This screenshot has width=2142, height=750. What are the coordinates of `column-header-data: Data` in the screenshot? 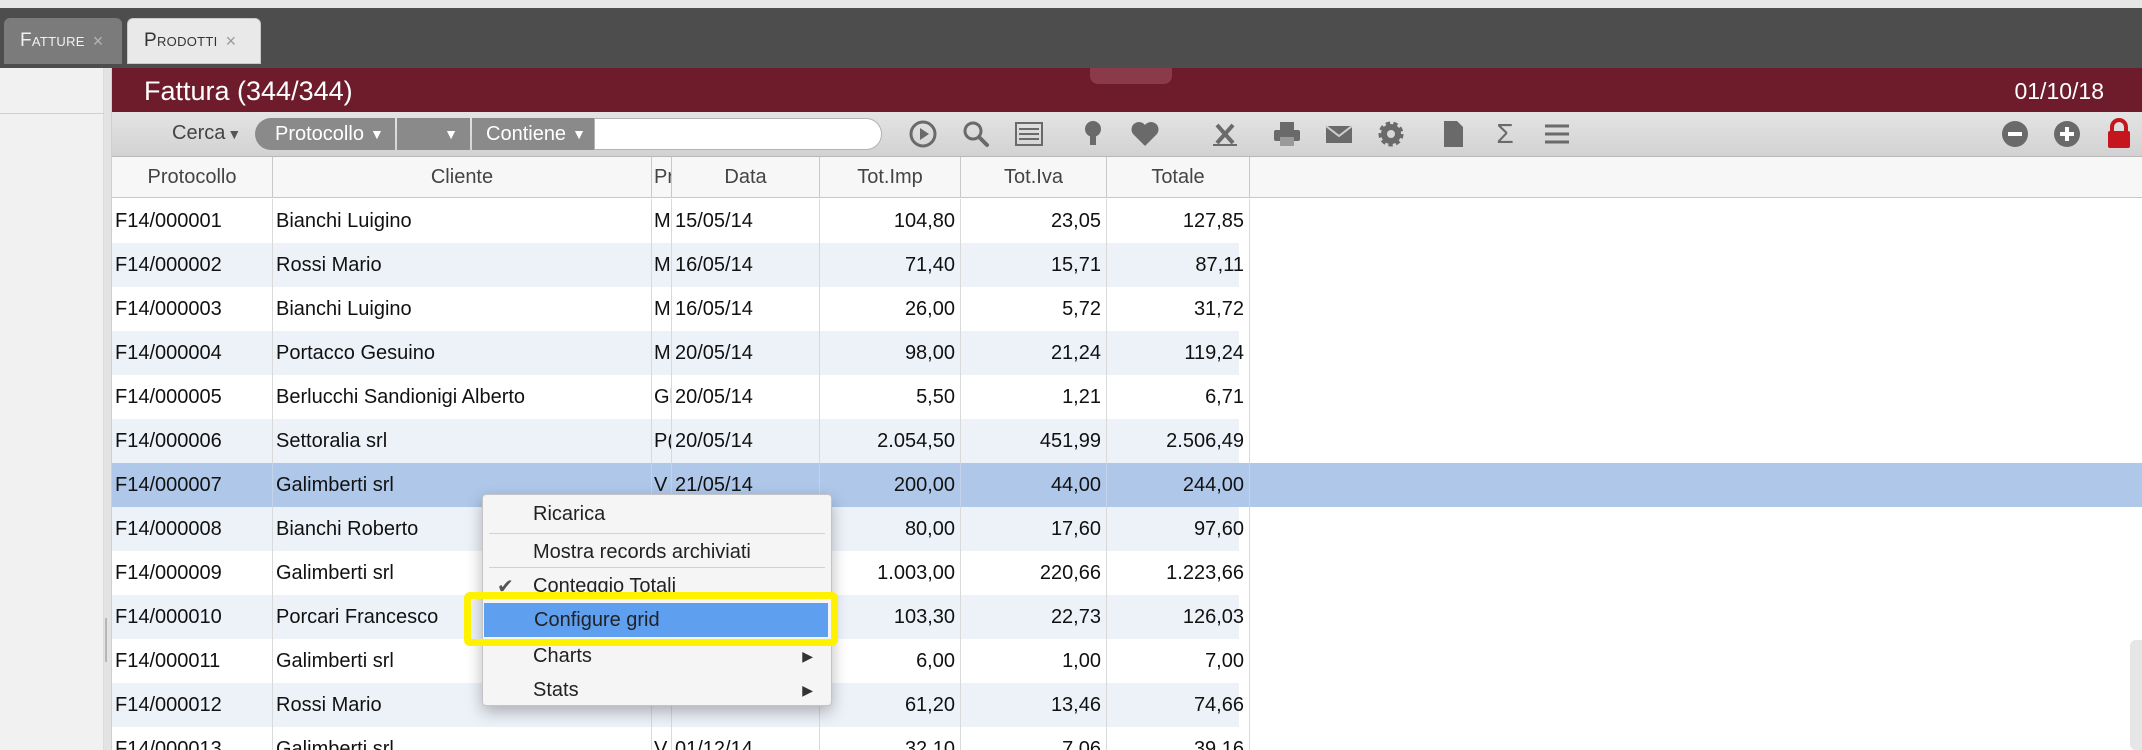 It's located at (746, 177).